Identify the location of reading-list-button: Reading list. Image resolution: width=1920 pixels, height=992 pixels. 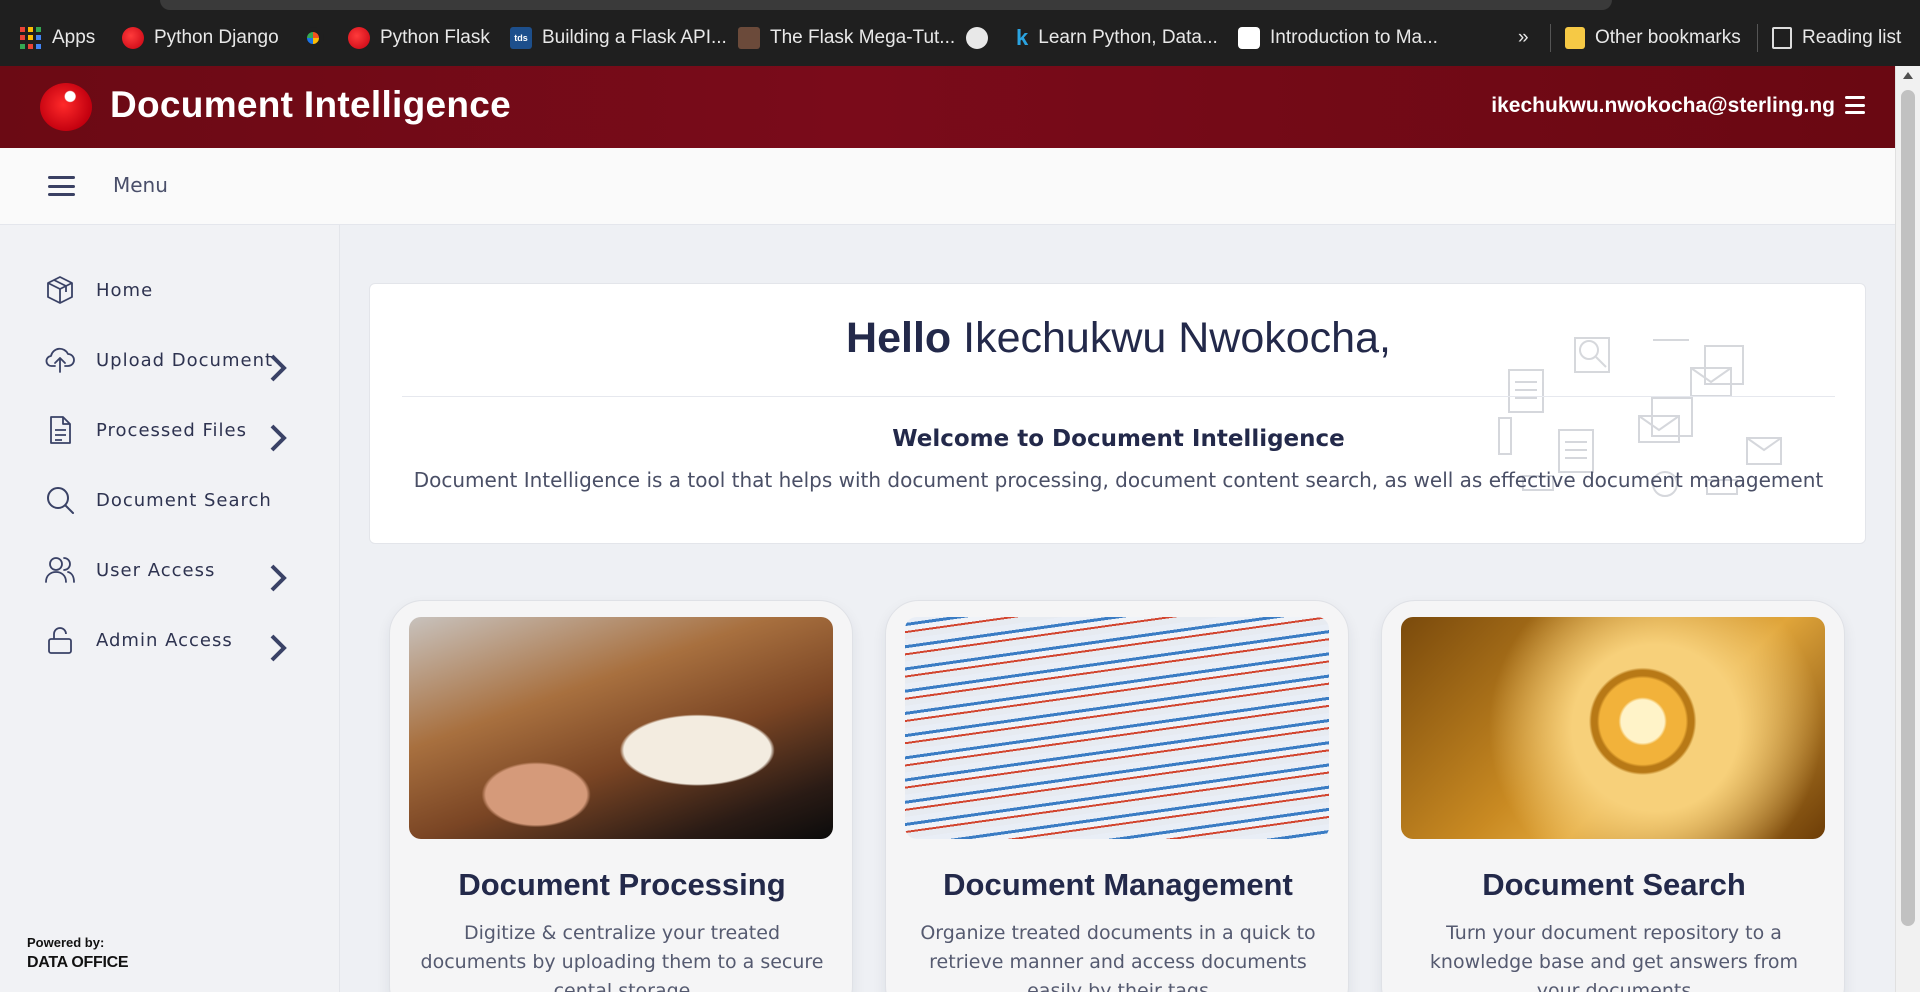
(1836, 38).